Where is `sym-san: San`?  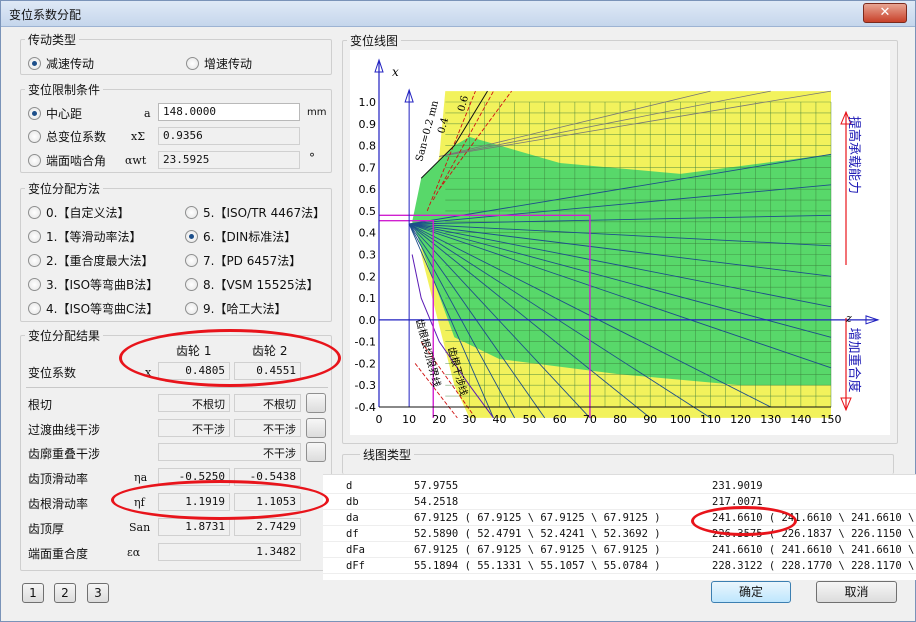
sym-san: San is located at coordinates (140, 527).